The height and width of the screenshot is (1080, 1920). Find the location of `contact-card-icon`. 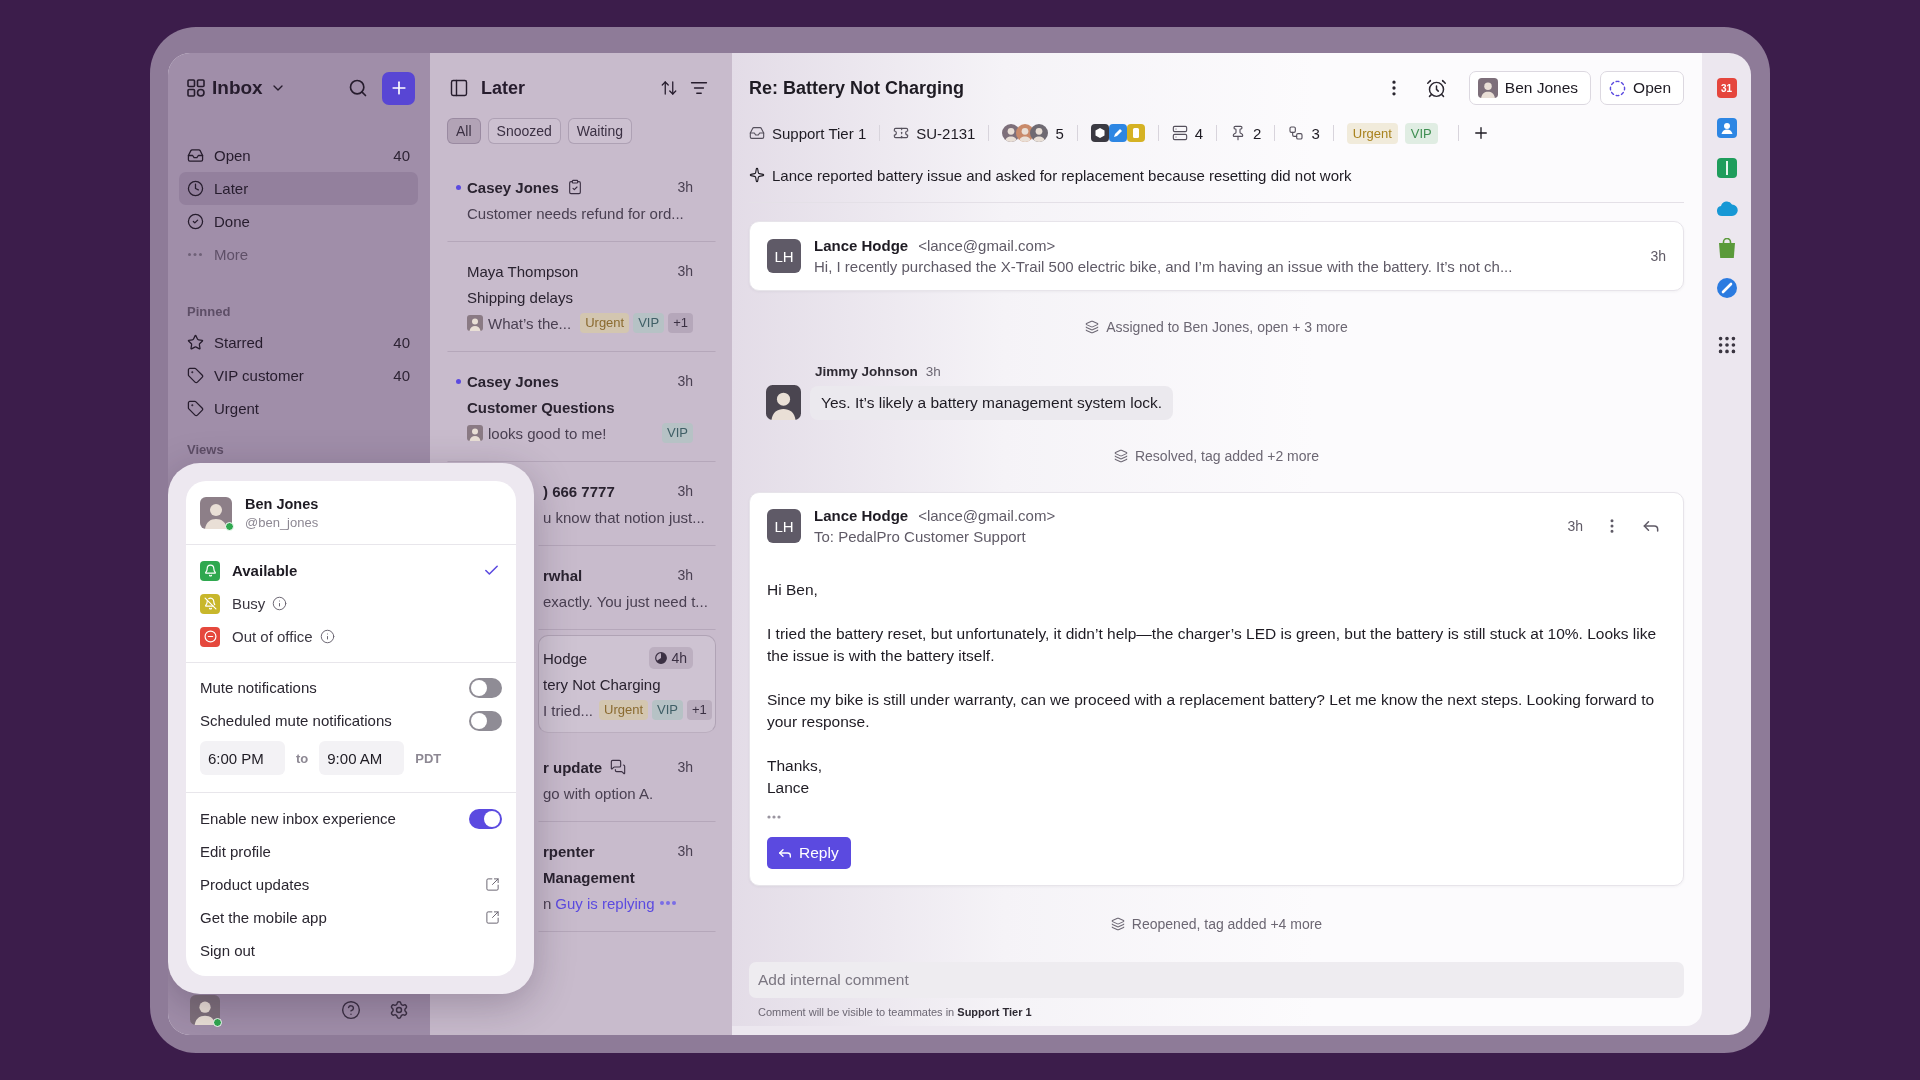

contact-card-icon is located at coordinates (1726, 128).